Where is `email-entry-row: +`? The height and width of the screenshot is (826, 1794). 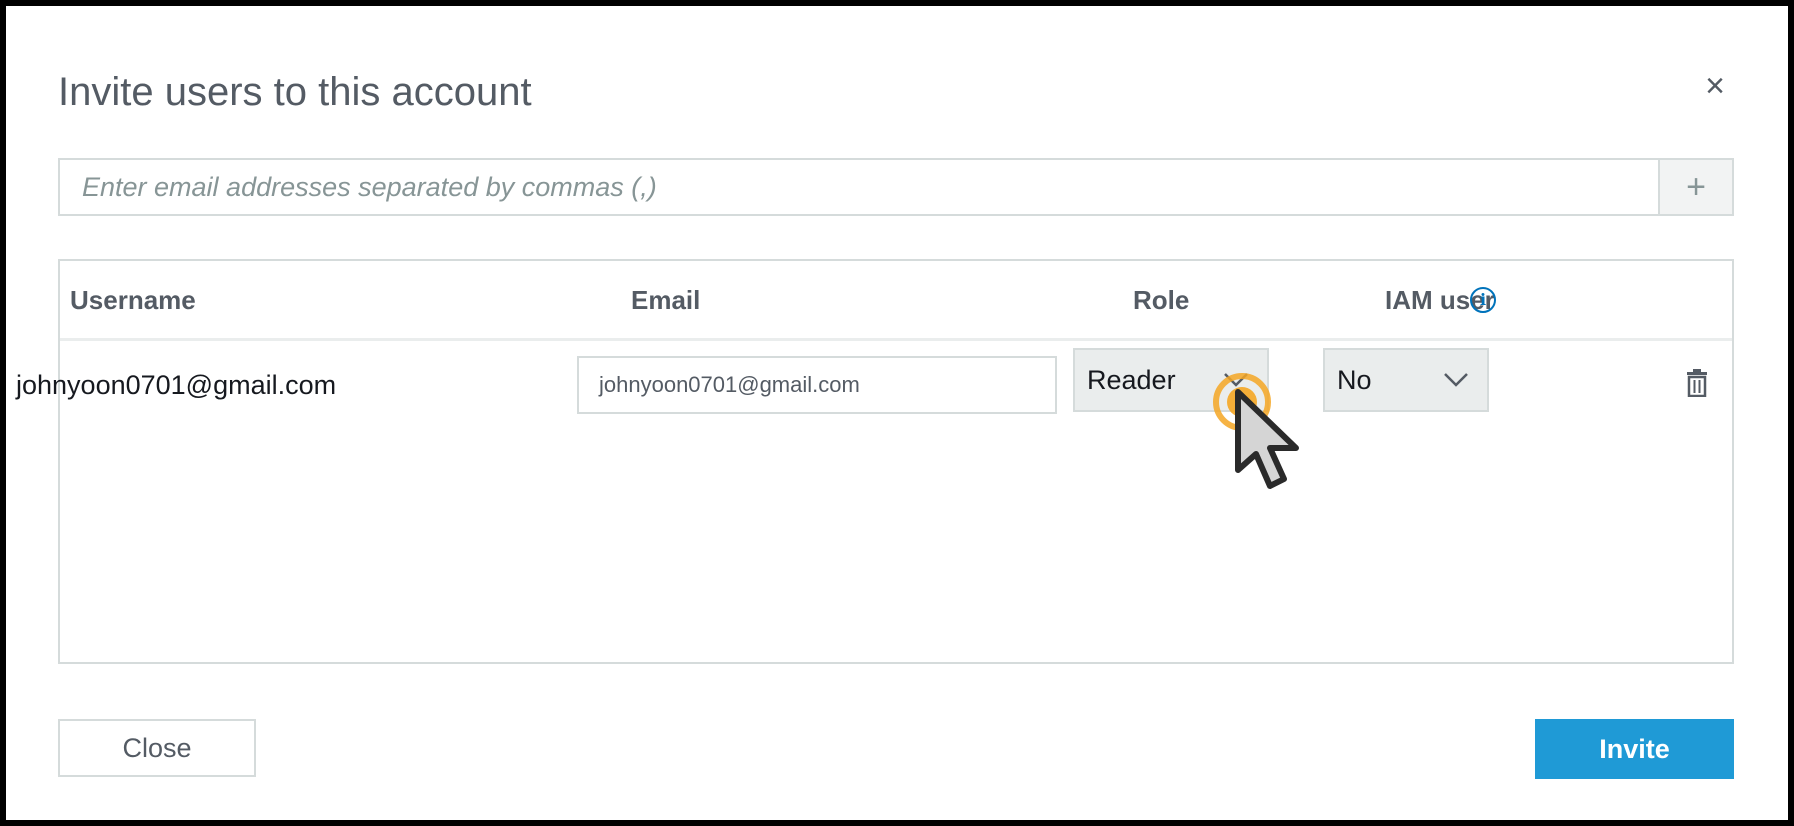
email-entry-row: + is located at coordinates (896, 187).